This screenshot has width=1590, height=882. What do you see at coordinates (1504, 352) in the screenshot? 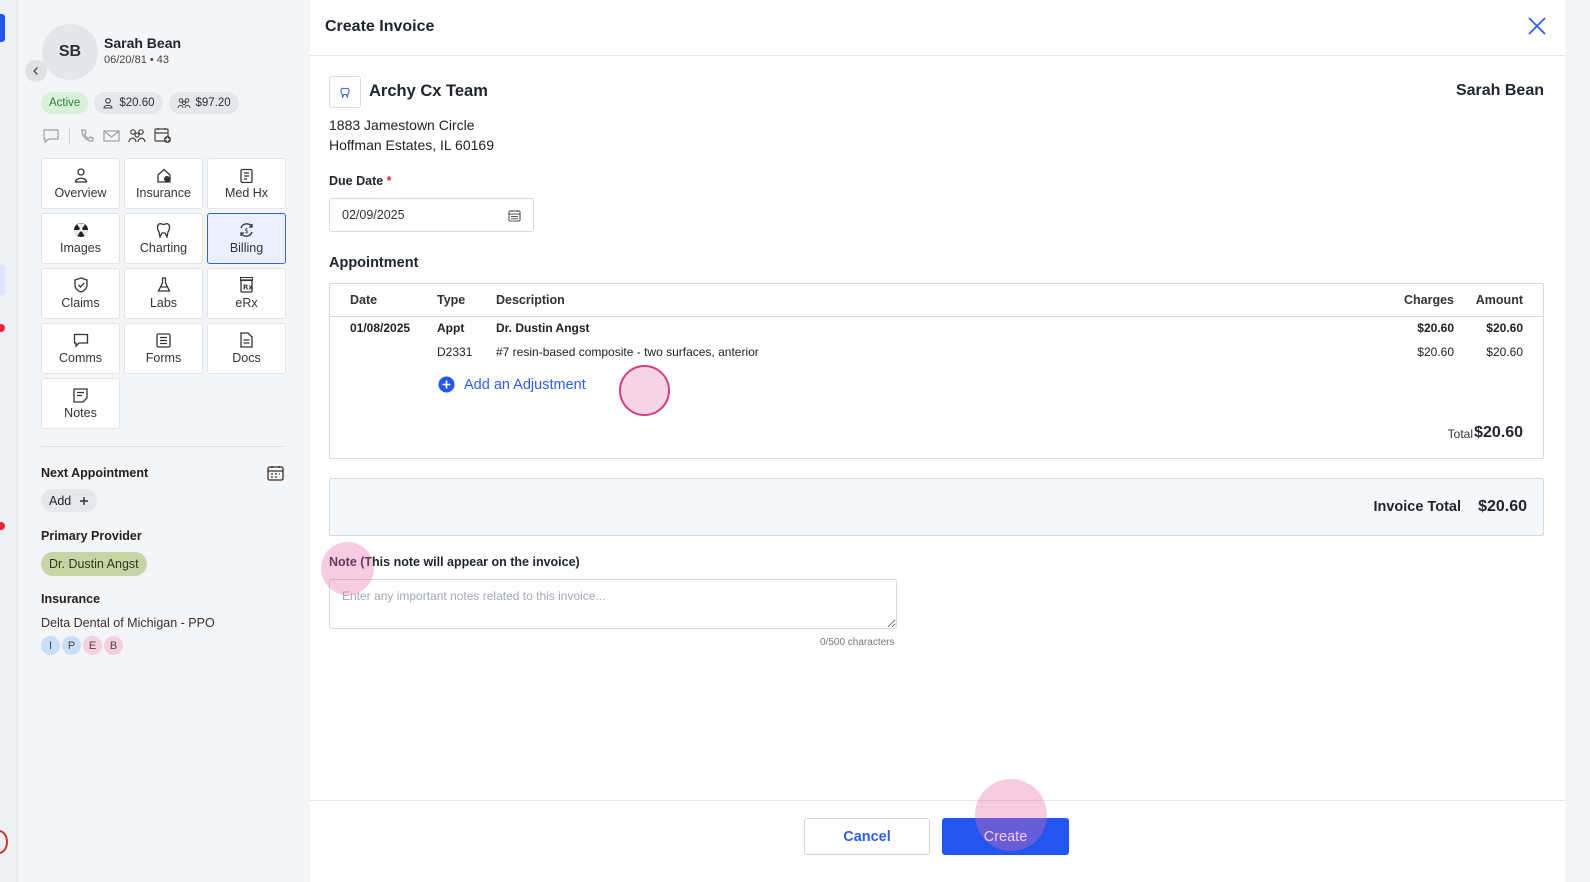
I see `row-amount: $20.60` at bounding box center [1504, 352].